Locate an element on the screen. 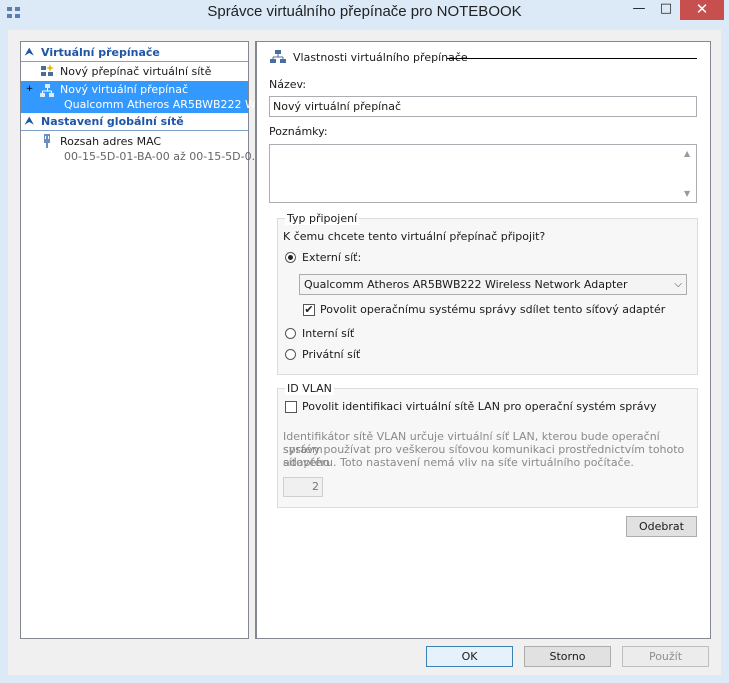 The width and height of the screenshot is (729, 683). mac-address-icon is located at coordinates (47, 141).